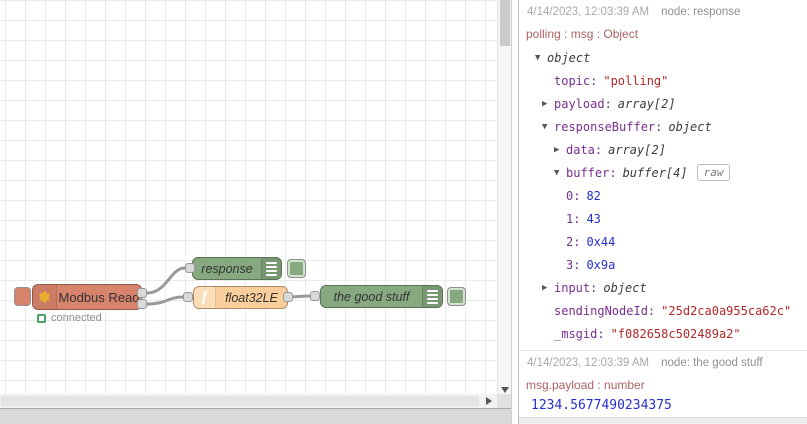  Describe the element at coordinates (504, 197) in the screenshot. I see `canvas-vertical-scrollbar` at that location.